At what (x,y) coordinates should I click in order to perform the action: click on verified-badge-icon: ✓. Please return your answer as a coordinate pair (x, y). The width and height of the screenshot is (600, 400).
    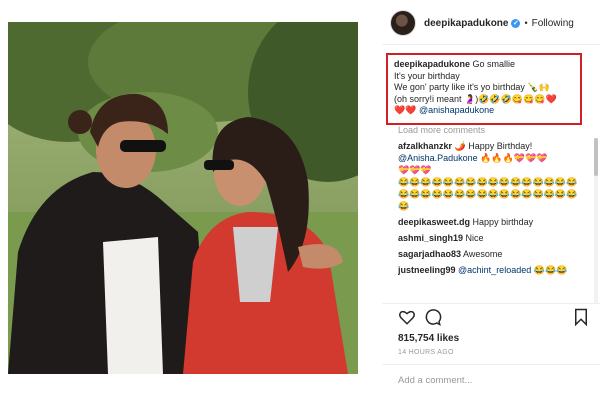
    Looking at the image, I should click on (516, 23).